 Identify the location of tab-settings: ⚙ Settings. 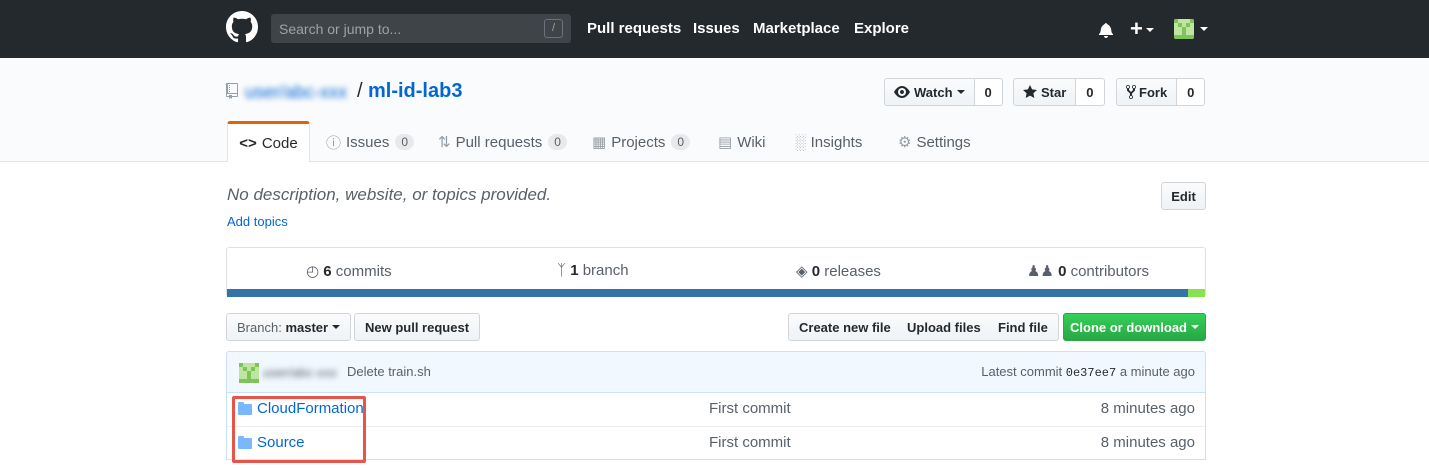
(934, 142).